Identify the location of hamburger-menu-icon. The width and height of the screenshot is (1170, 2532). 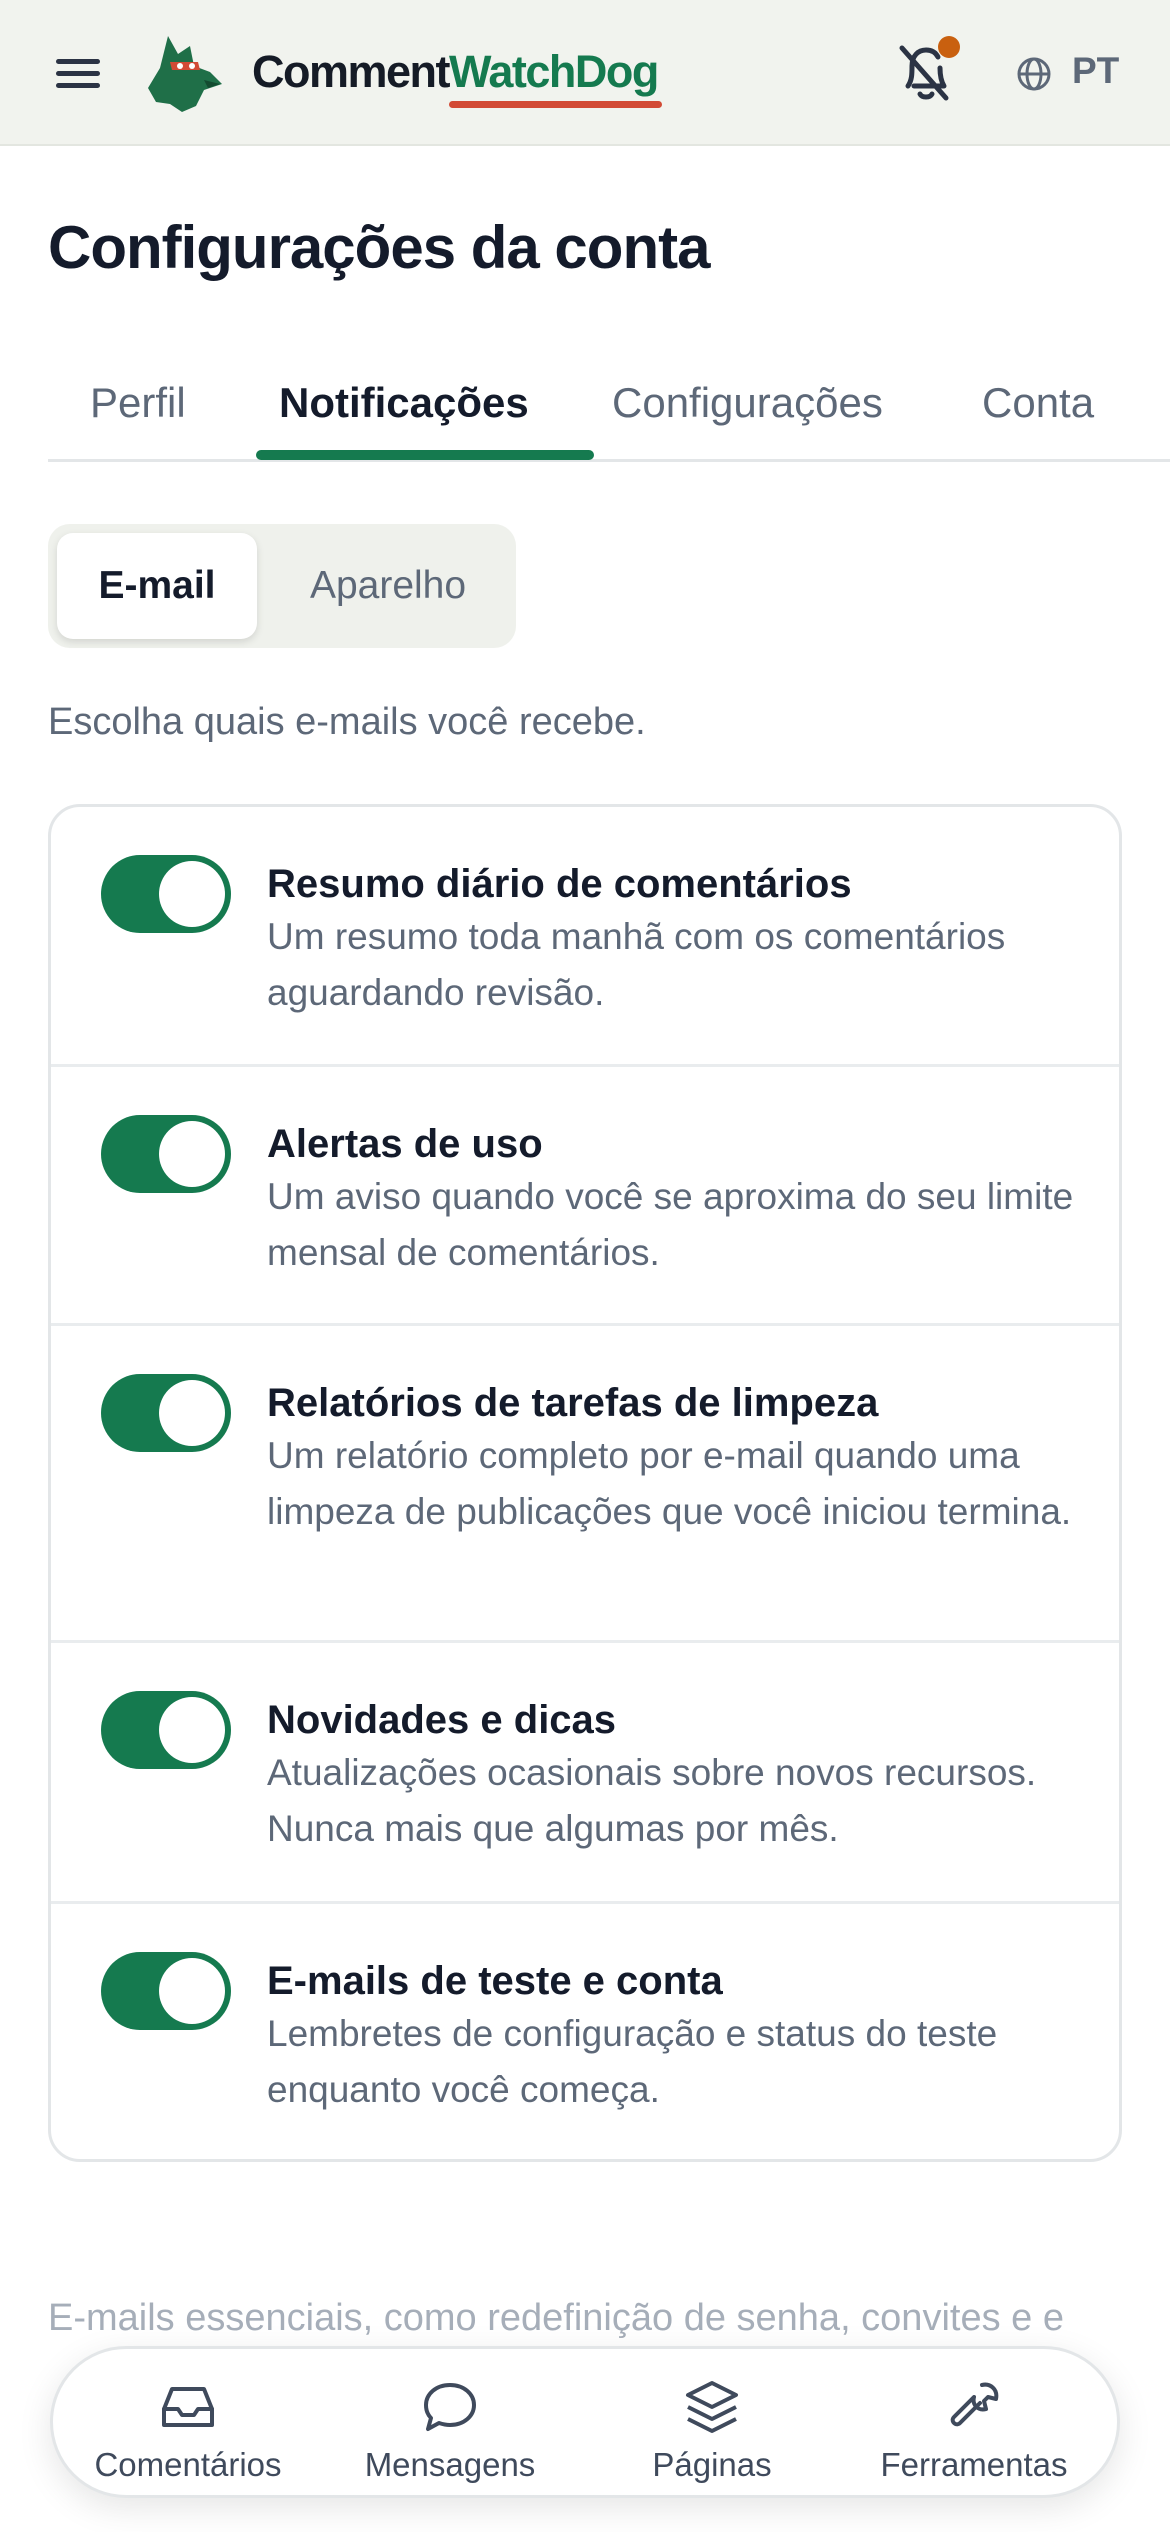
(80, 74).